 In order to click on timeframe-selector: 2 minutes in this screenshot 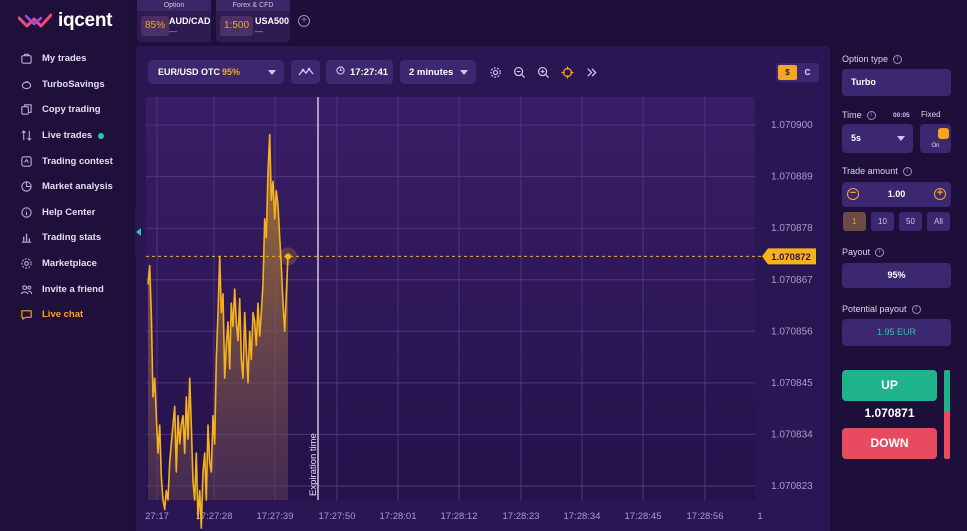, I will do `click(438, 72)`.